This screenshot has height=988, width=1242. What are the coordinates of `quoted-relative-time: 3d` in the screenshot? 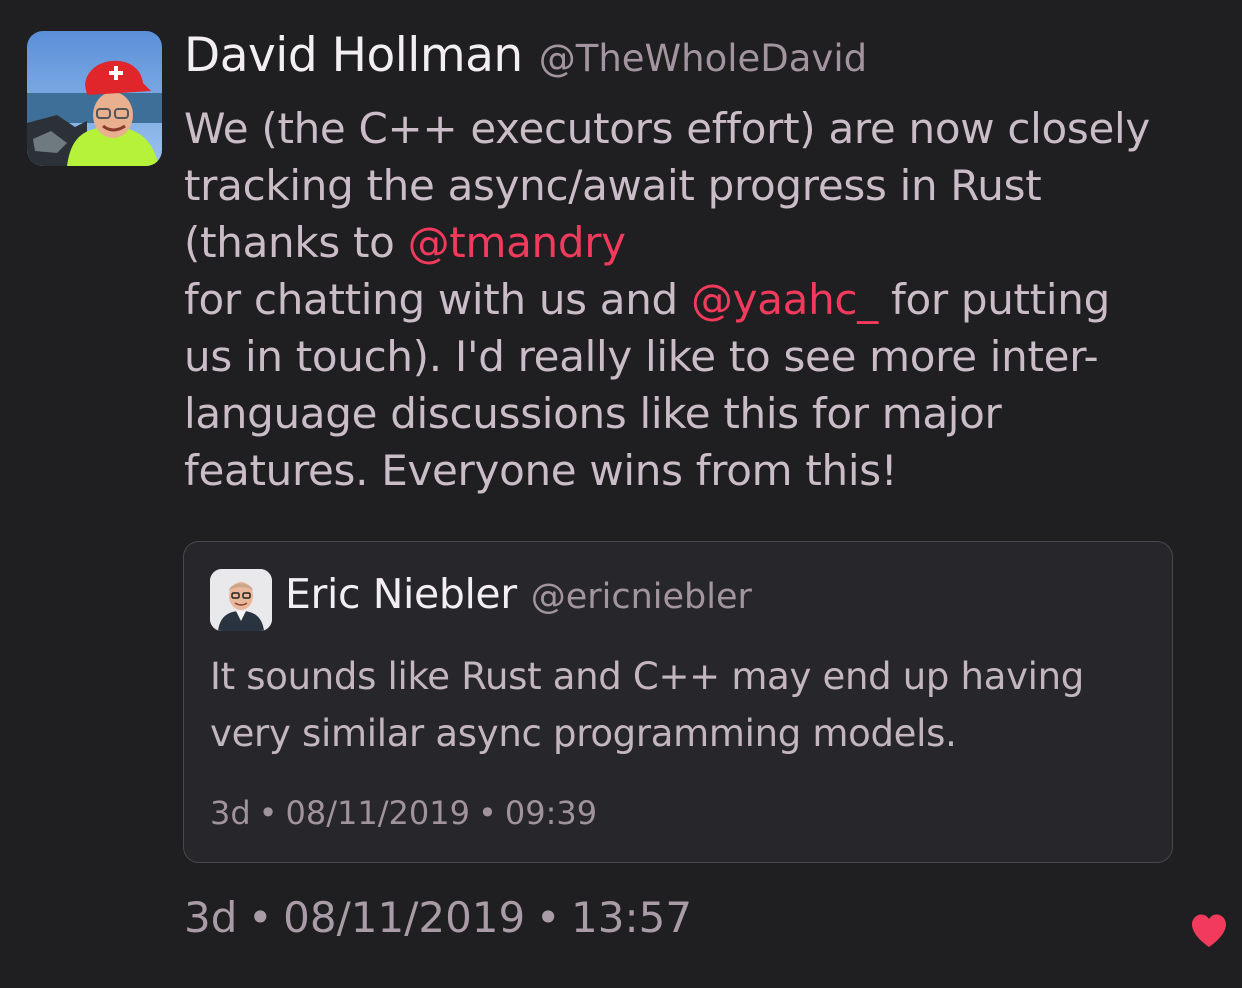 It's located at (230, 813).